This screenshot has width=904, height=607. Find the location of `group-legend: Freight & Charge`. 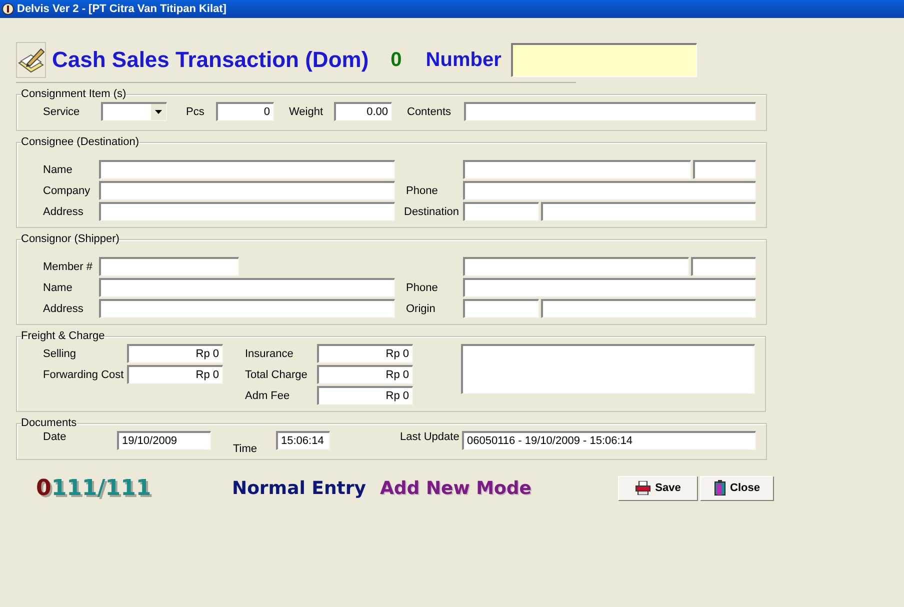

group-legend: Freight & Charge is located at coordinates (63, 336).